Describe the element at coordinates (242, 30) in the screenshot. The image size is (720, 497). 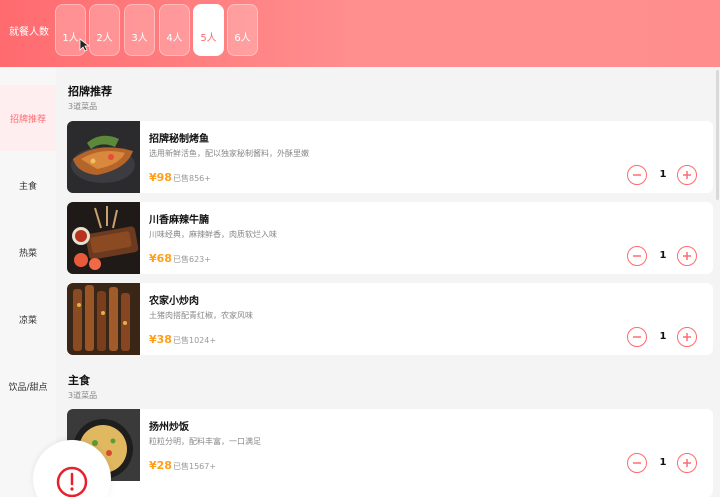
I see `party-size-6: 6人` at that location.